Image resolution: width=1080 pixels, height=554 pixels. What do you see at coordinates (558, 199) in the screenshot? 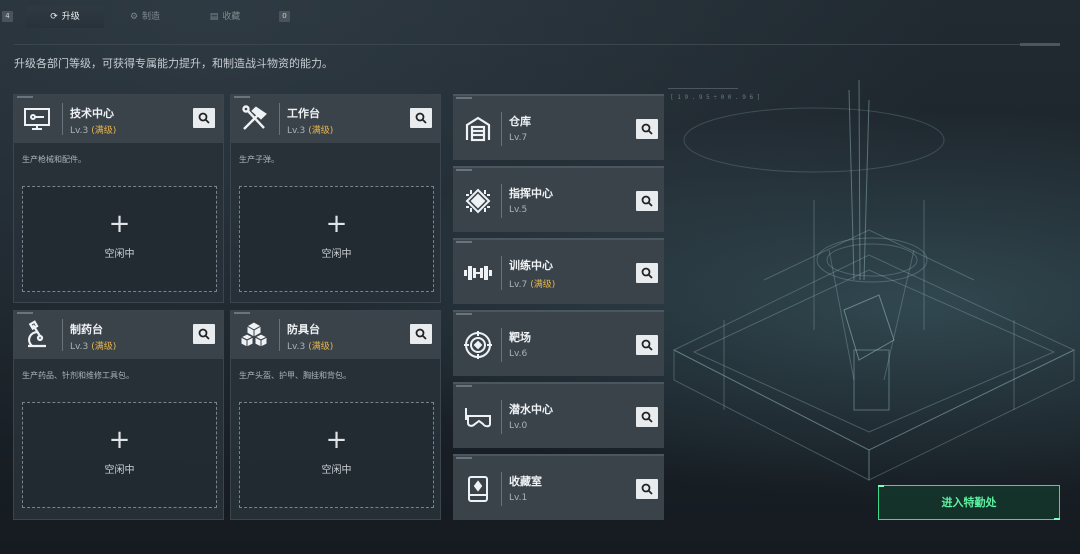
I see `facility-command-center: 指挥中心 Lv.5` at bounding box center [558, 199].